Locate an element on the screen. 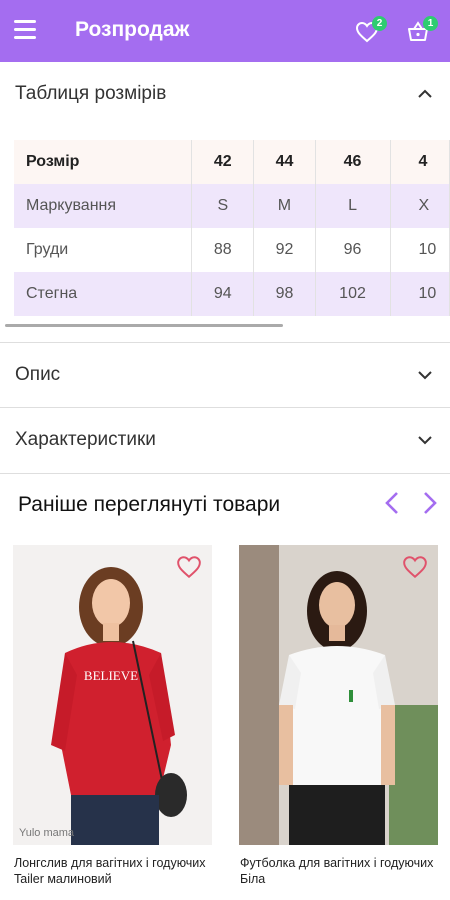 This screenshot has width=450, height=900. chevron-left-icon is located at coordinates (392, 503).